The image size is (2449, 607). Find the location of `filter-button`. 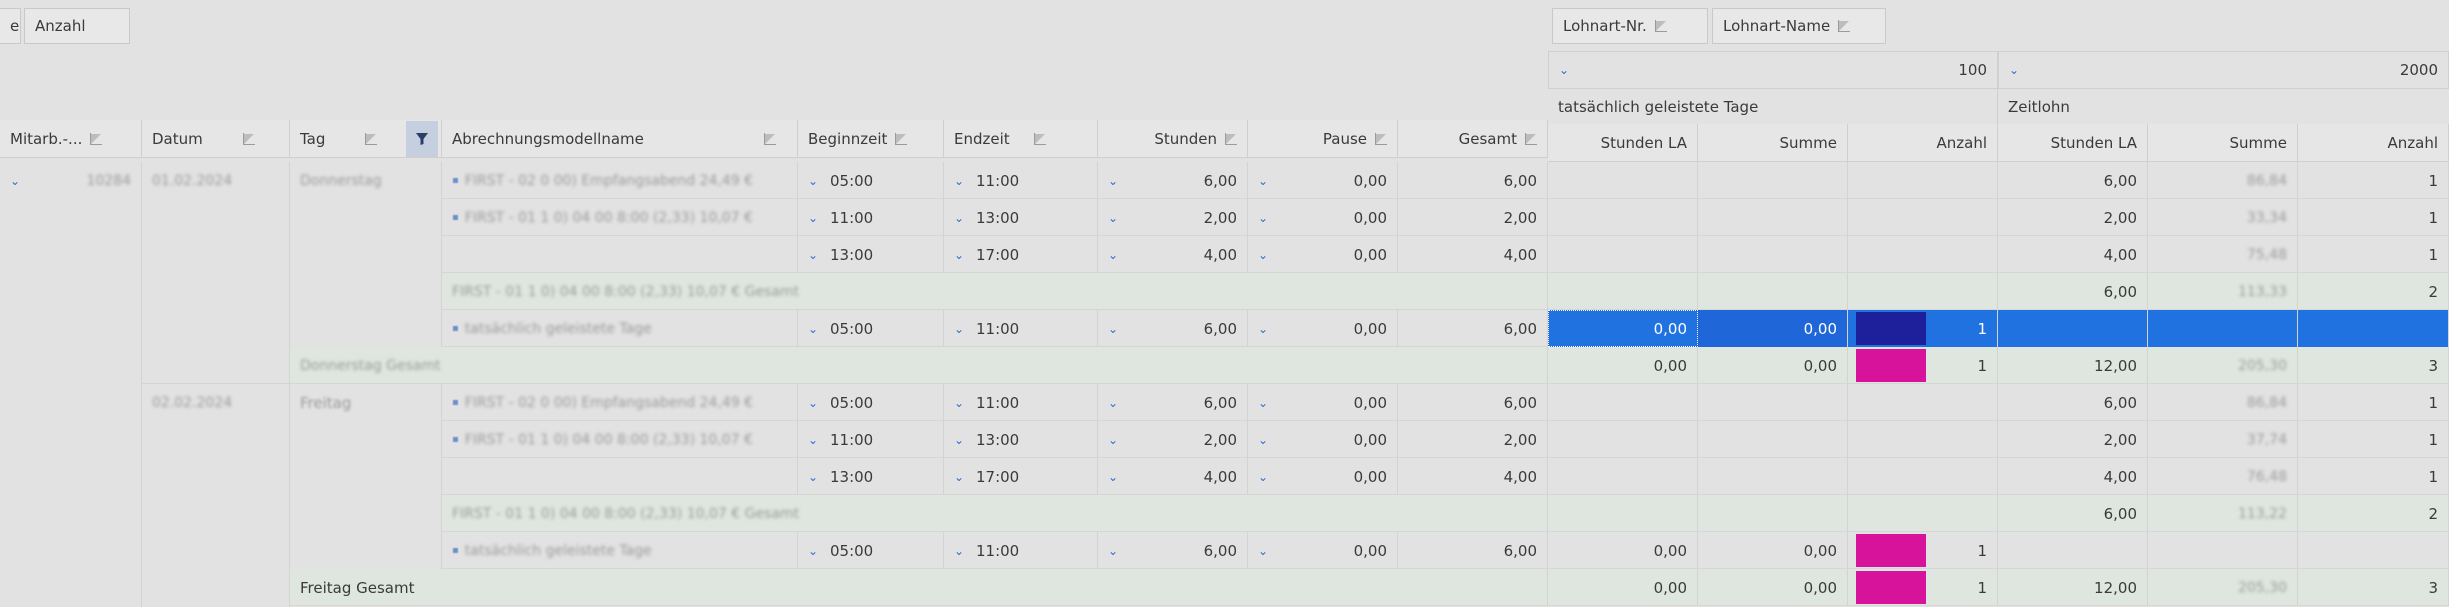

filter-button is located at coordinates (422, 139).